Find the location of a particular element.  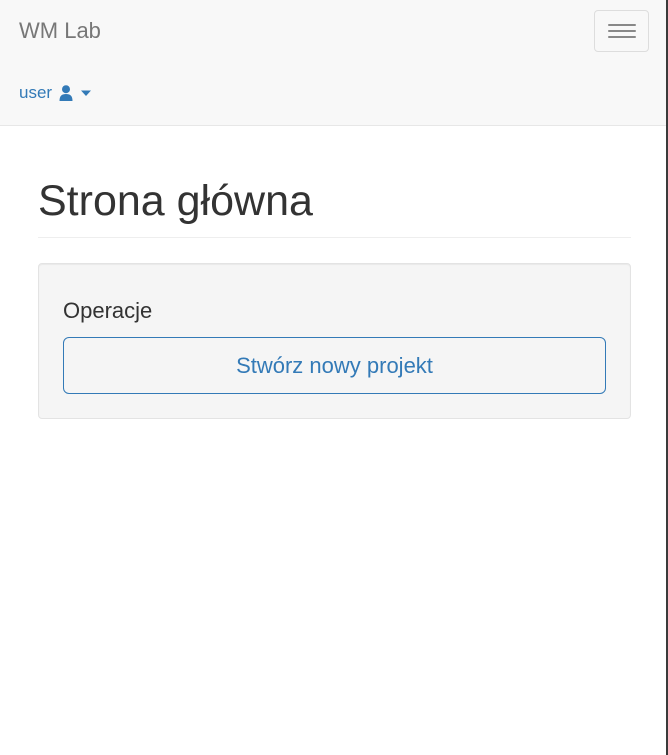

brand-link: WM Lab is located at coordinates (60, 31).